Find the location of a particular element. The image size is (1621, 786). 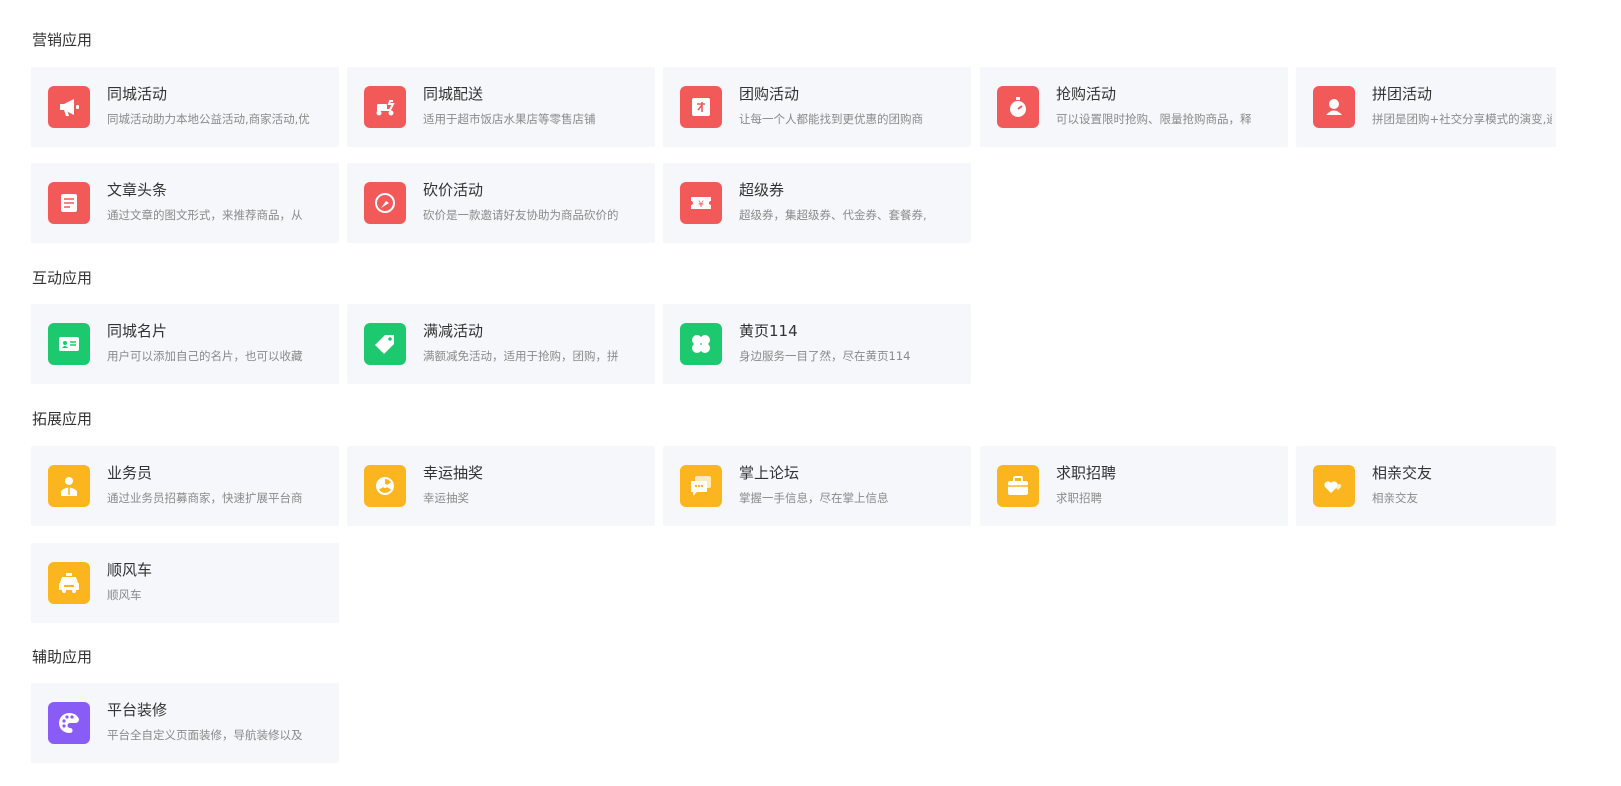

lottery-wheel-icon is located at coordinates (385, 486).